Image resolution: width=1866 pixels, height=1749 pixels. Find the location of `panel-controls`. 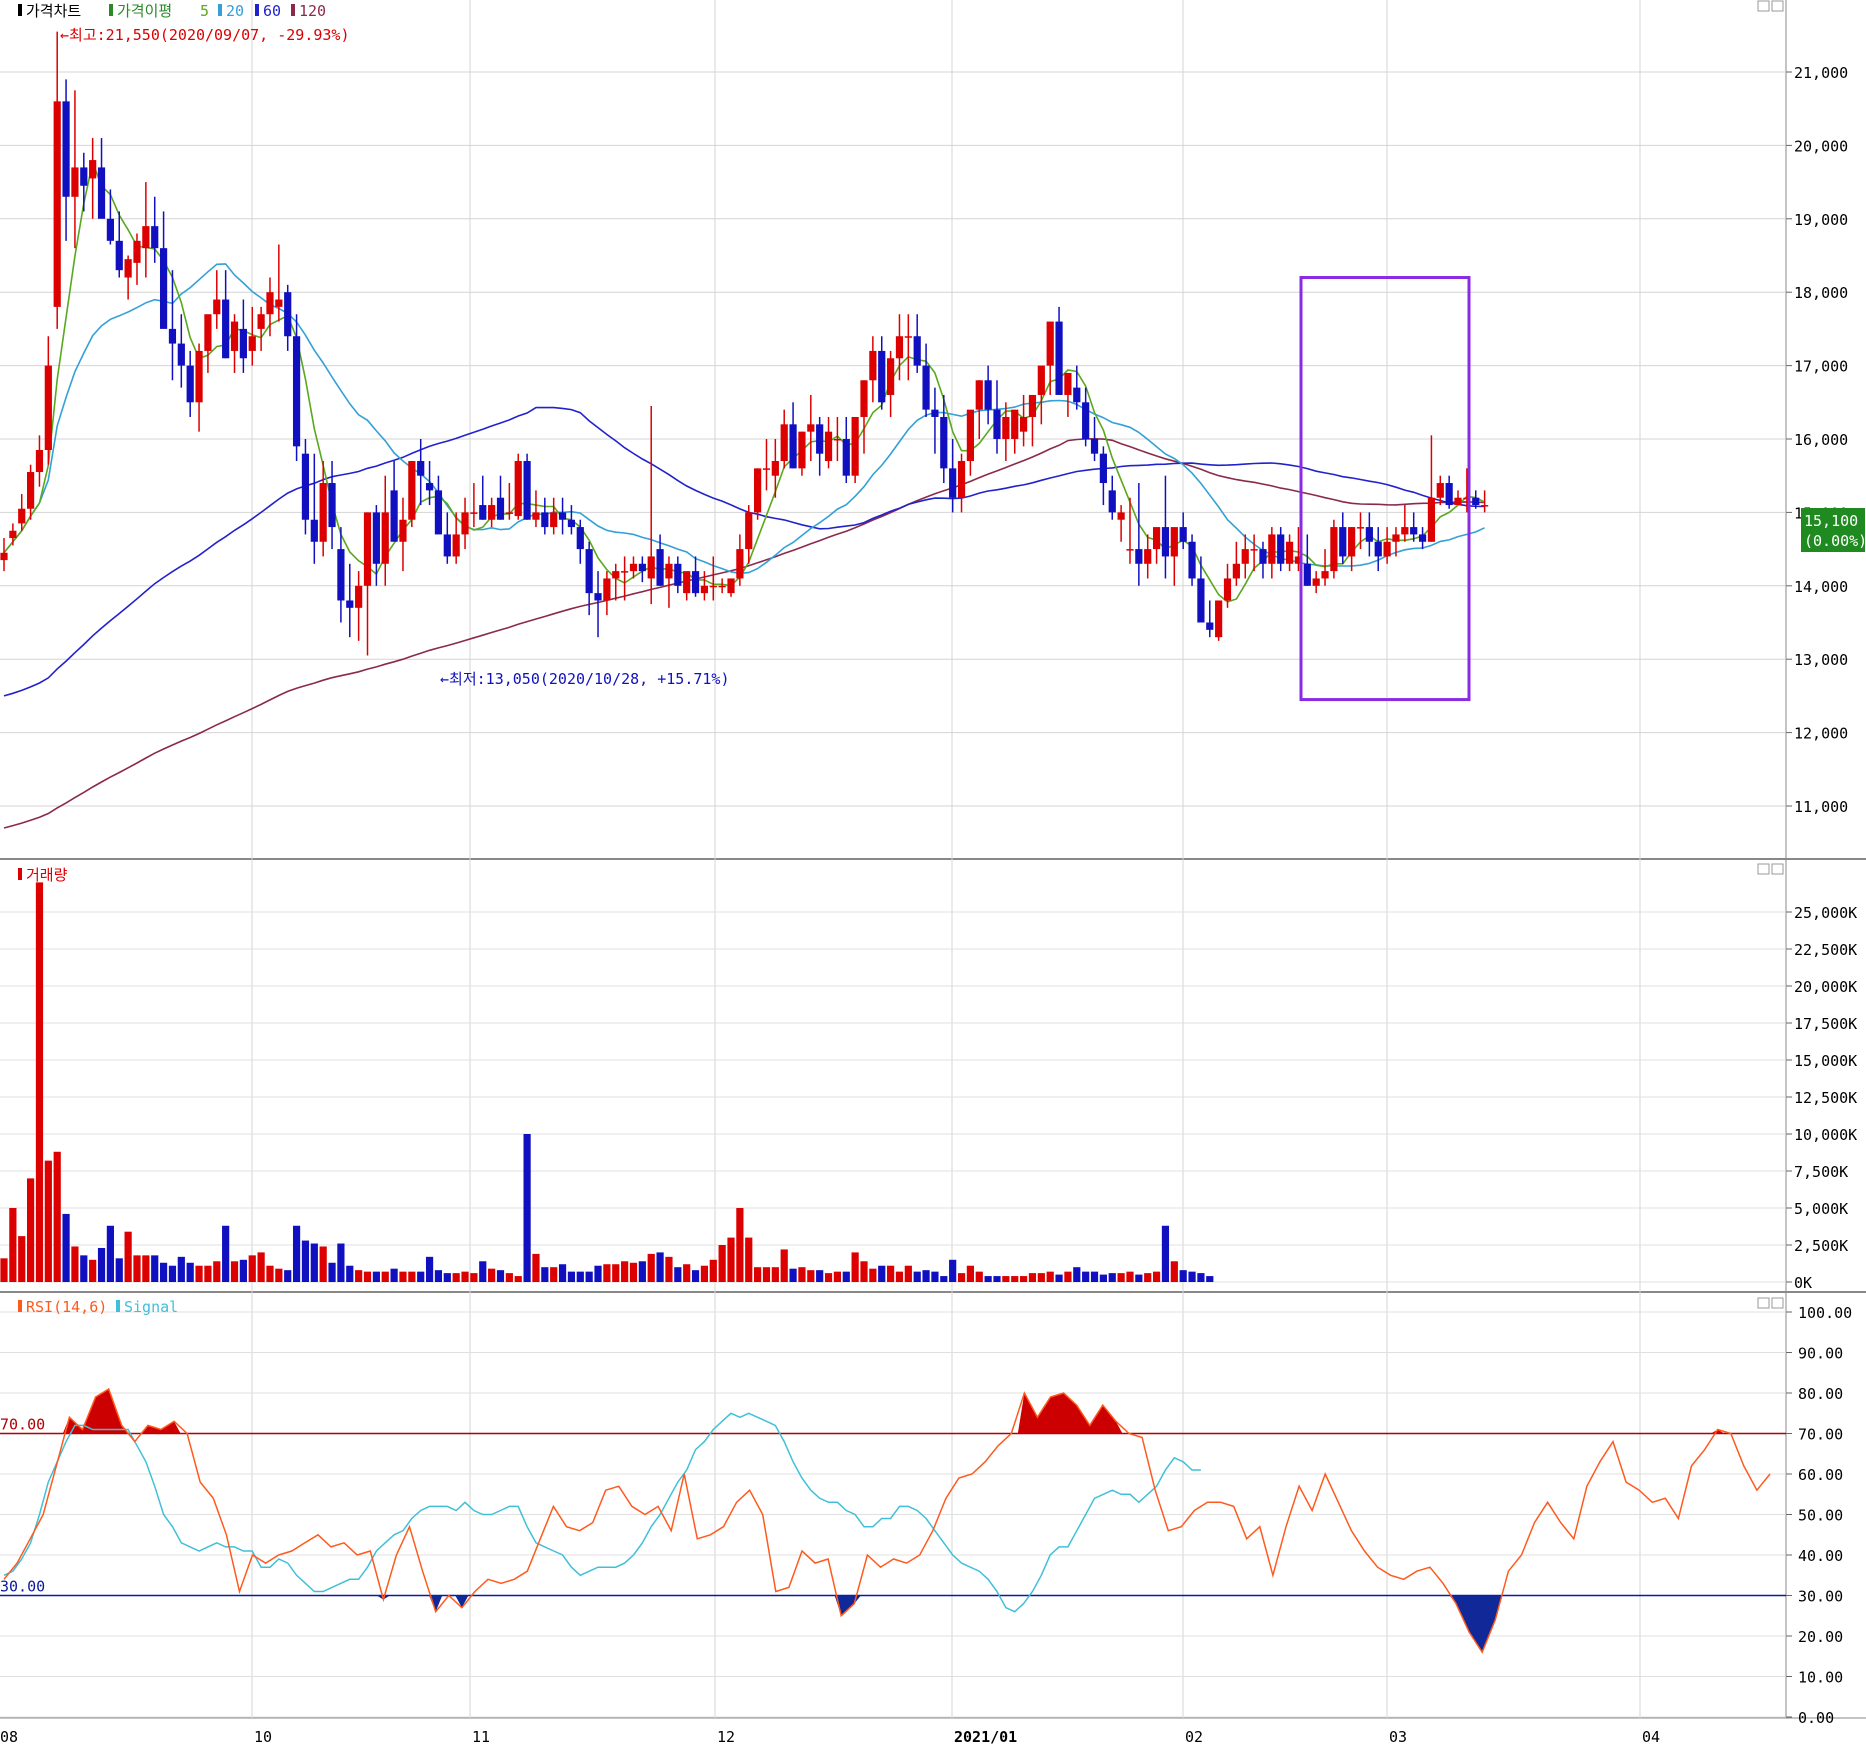

panel-controls is located at coordinates (1770, 654).